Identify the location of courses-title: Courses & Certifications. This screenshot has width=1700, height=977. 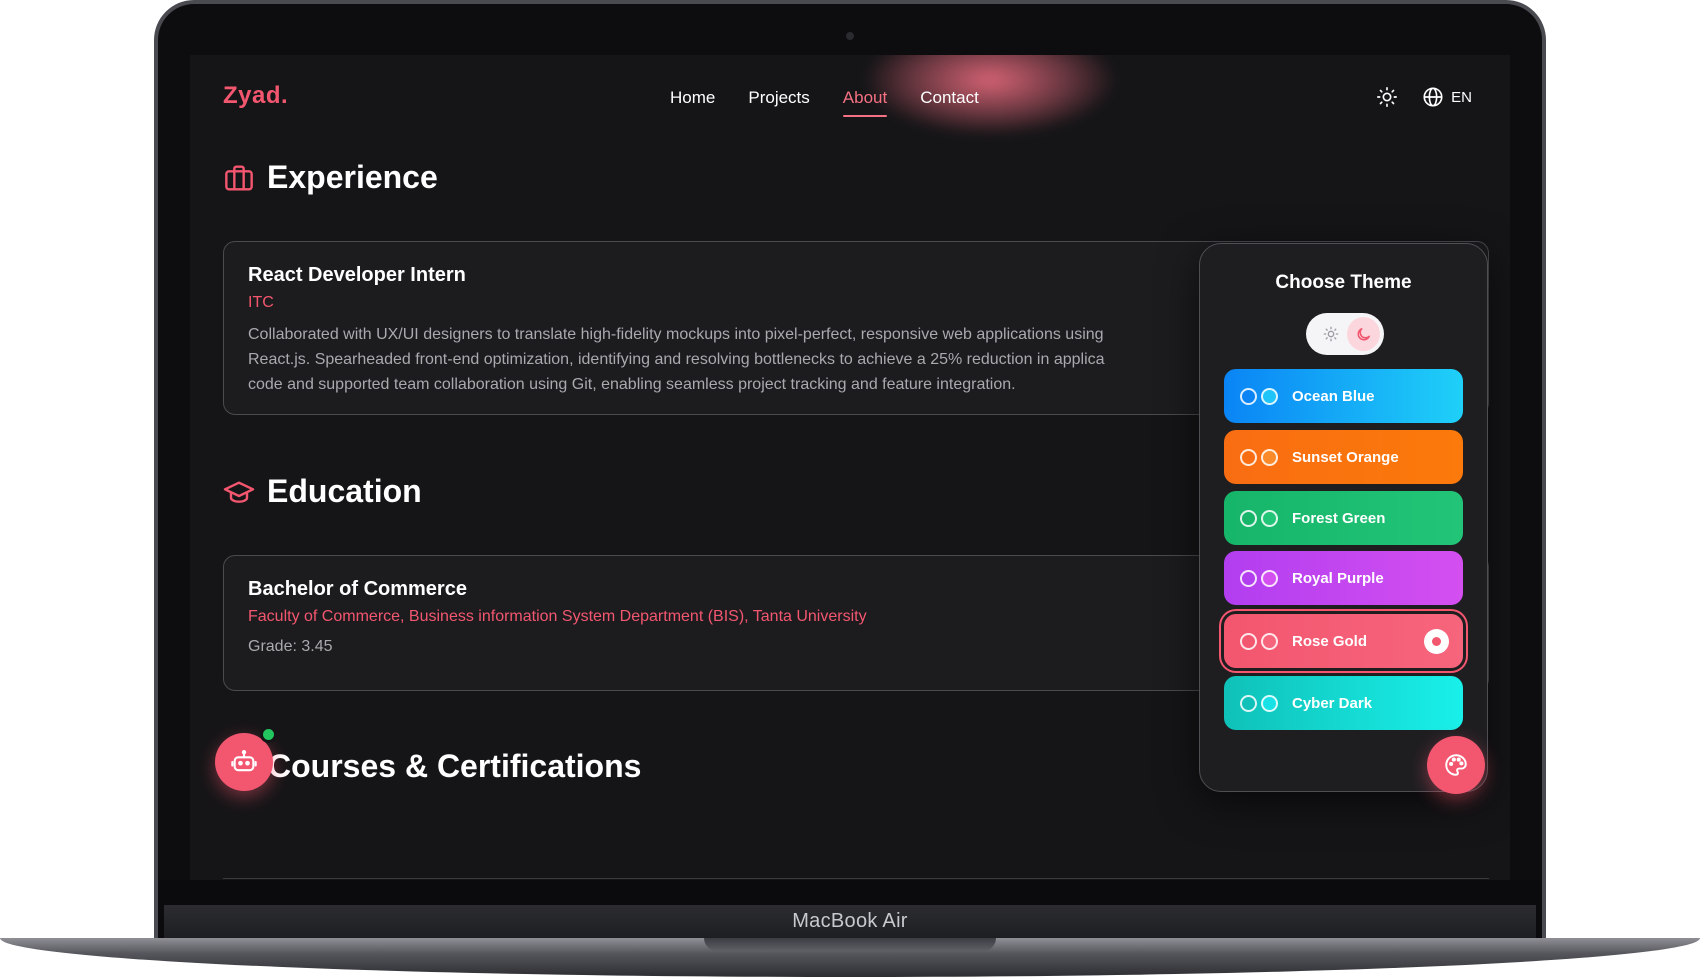
(455, 766).